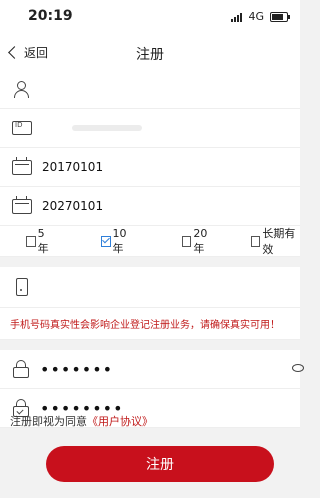 This screenshot has height=498, width=320. Describe the element at coordinates (21, 89) in the screenshot. I see `user-icon` at that location.